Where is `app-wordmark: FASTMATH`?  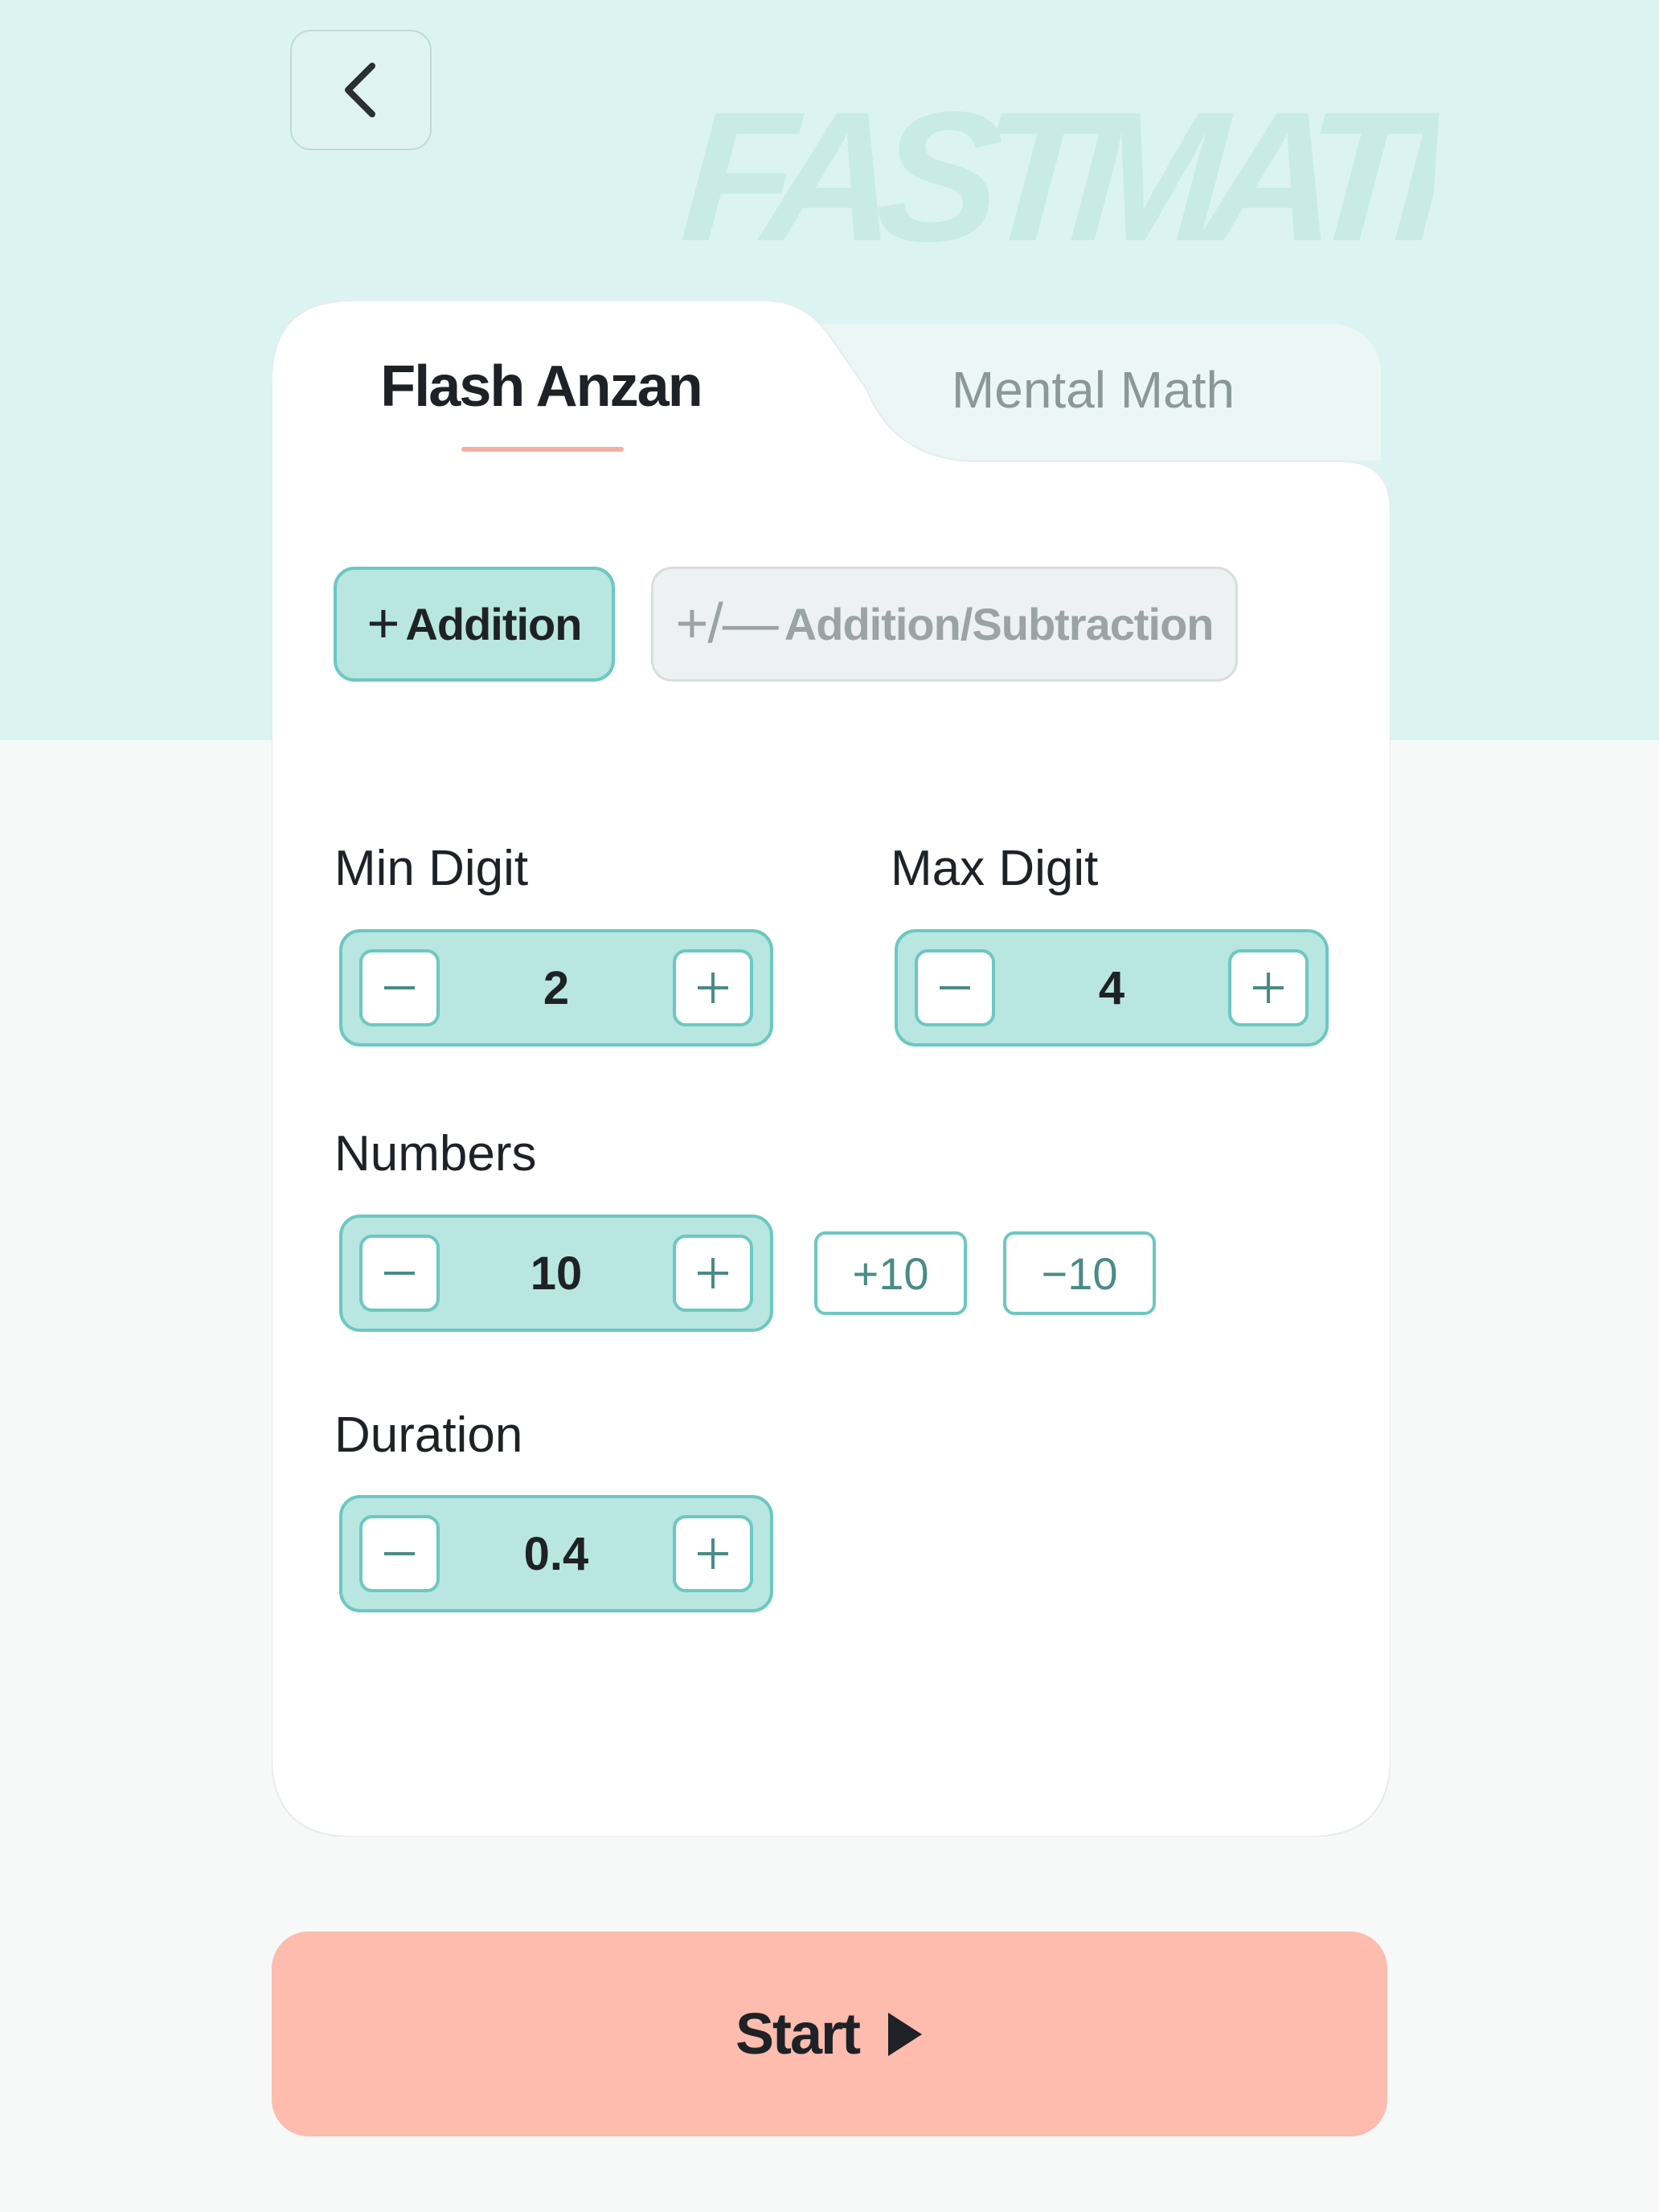 app-wordmark: FASTMATH is located at coordinates (1059, 176).